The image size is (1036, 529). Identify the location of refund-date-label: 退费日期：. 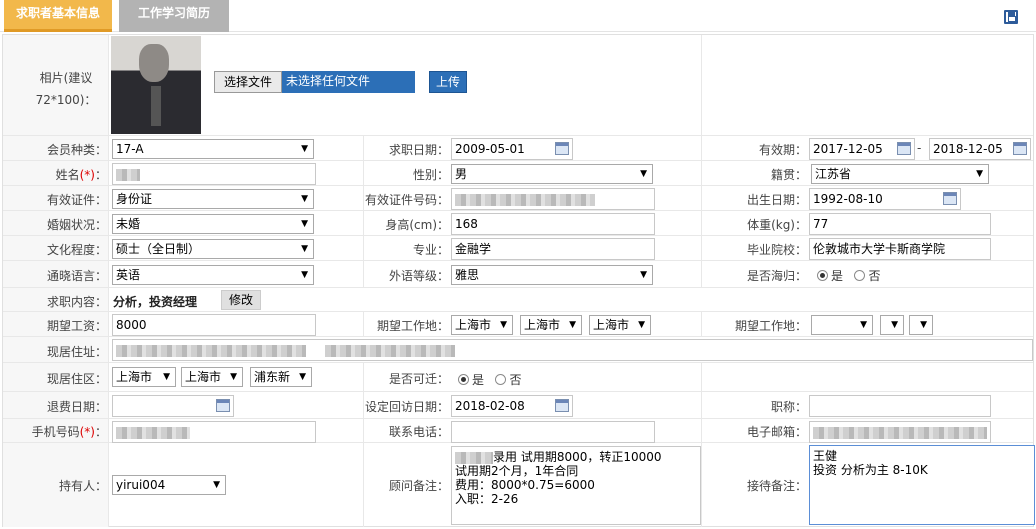
(76, 407).